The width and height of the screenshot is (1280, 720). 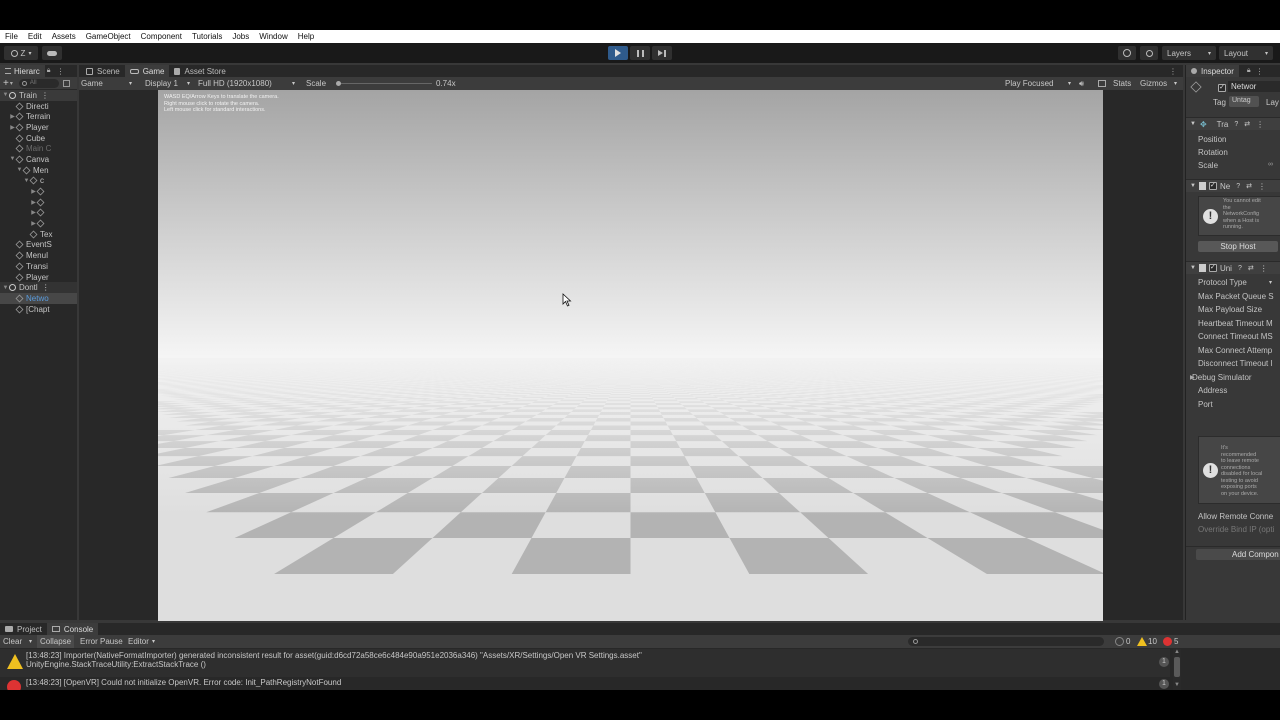 I want to click on scale-slider-track, so click(x=384, y=83).